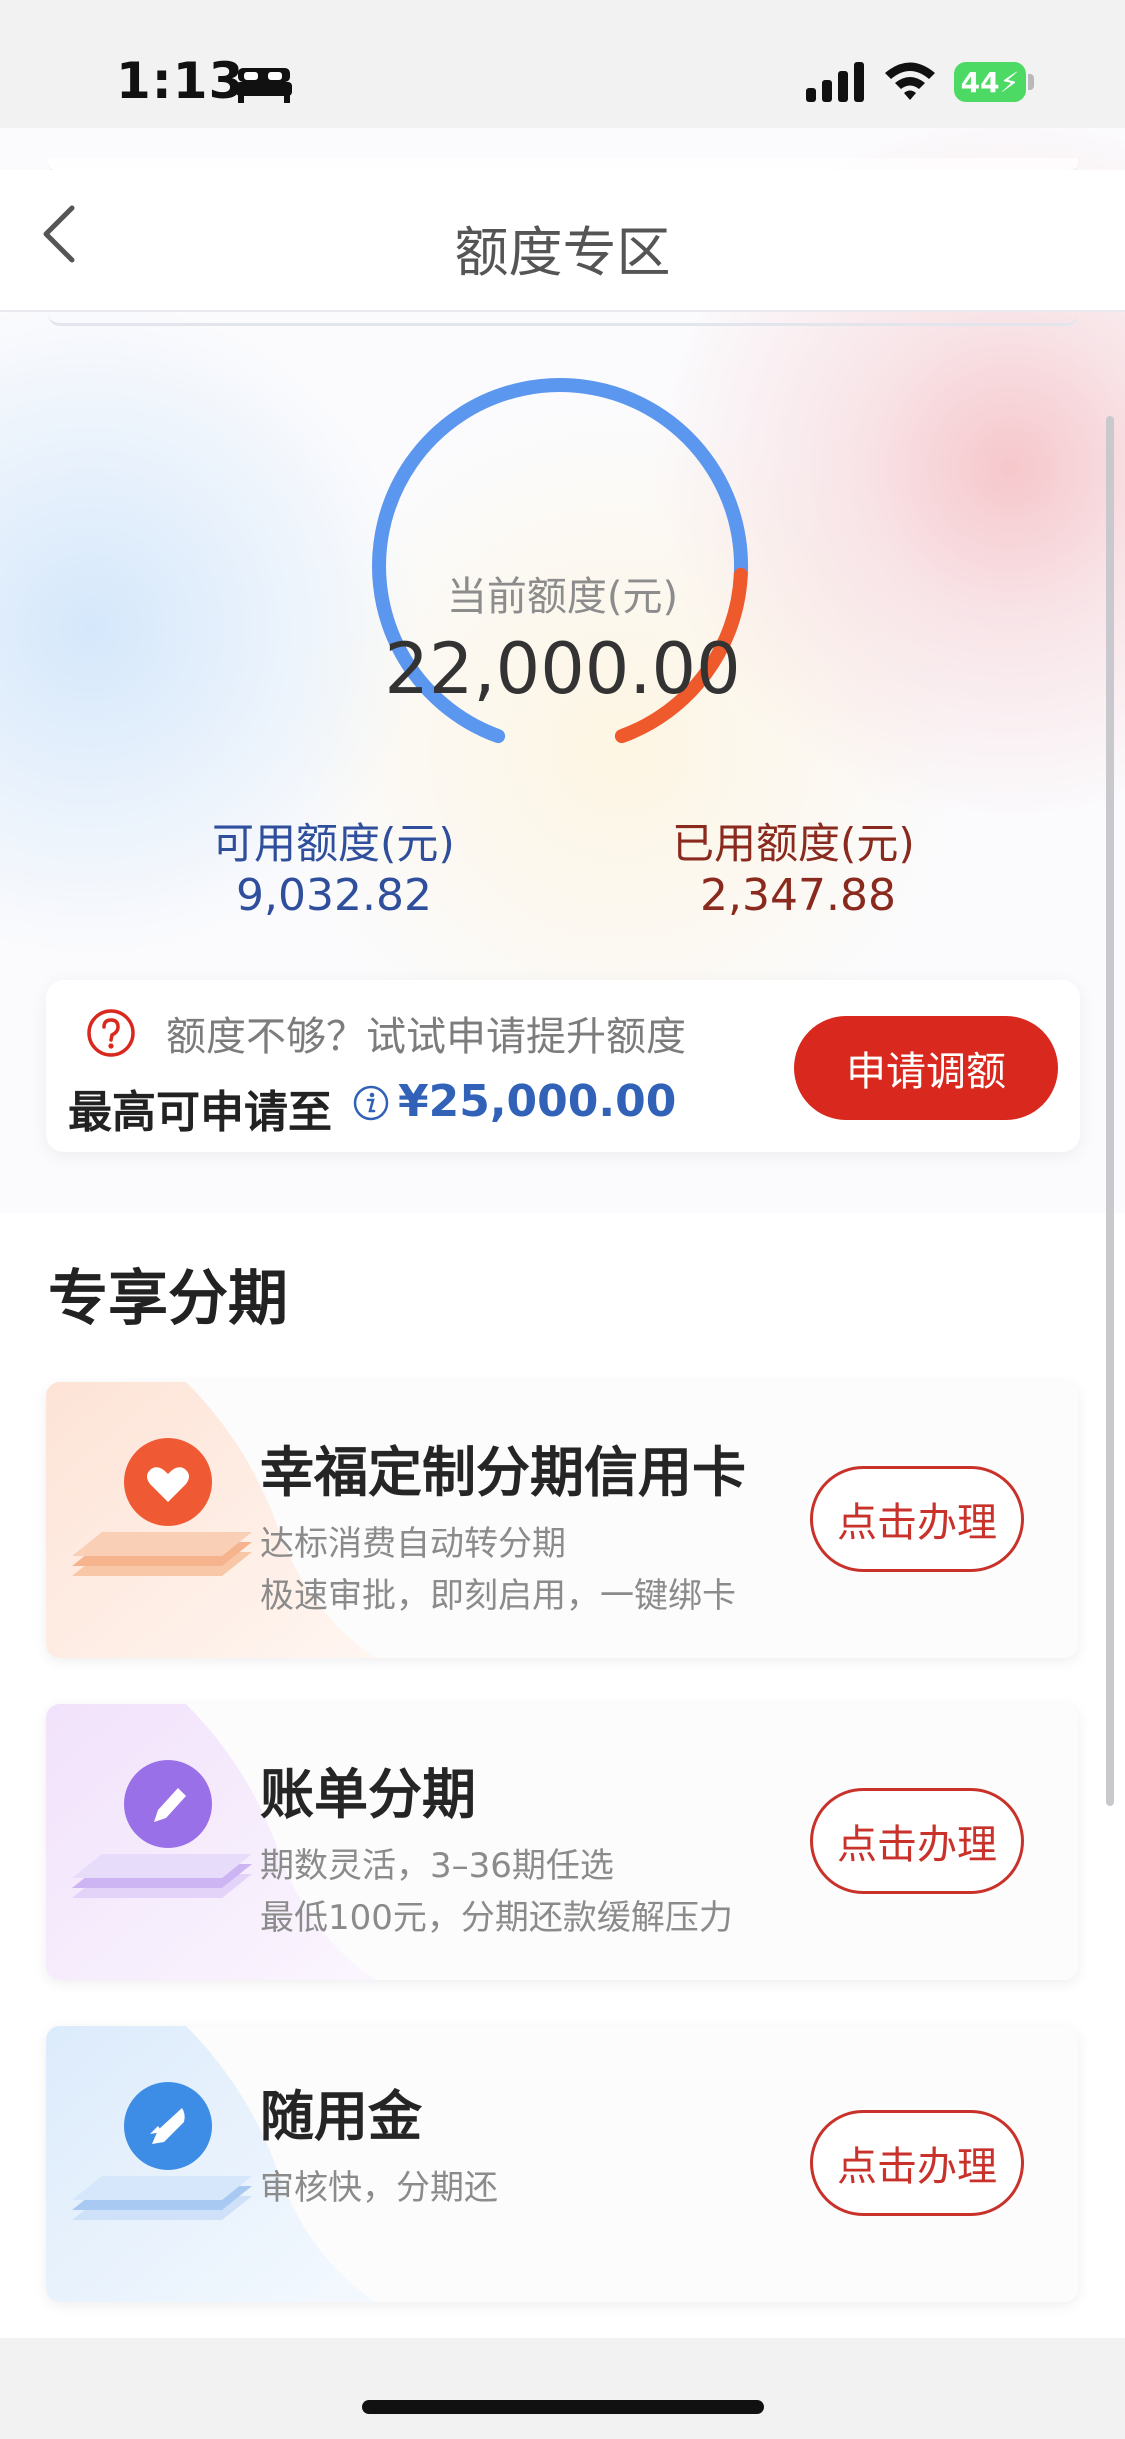 The width and height of the screenshot is (1125, 2439). What do you see at coordinates (341, 2116) in the screenshot?
I see `product-title: 随用金` at bounding box center [341, 2116].